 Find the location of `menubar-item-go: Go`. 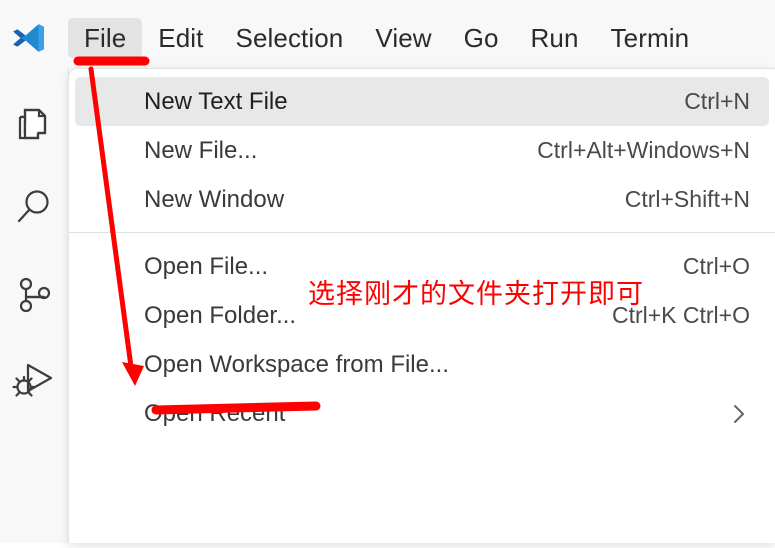

menubar-item-go: Go is located at coordinates (481, 38).